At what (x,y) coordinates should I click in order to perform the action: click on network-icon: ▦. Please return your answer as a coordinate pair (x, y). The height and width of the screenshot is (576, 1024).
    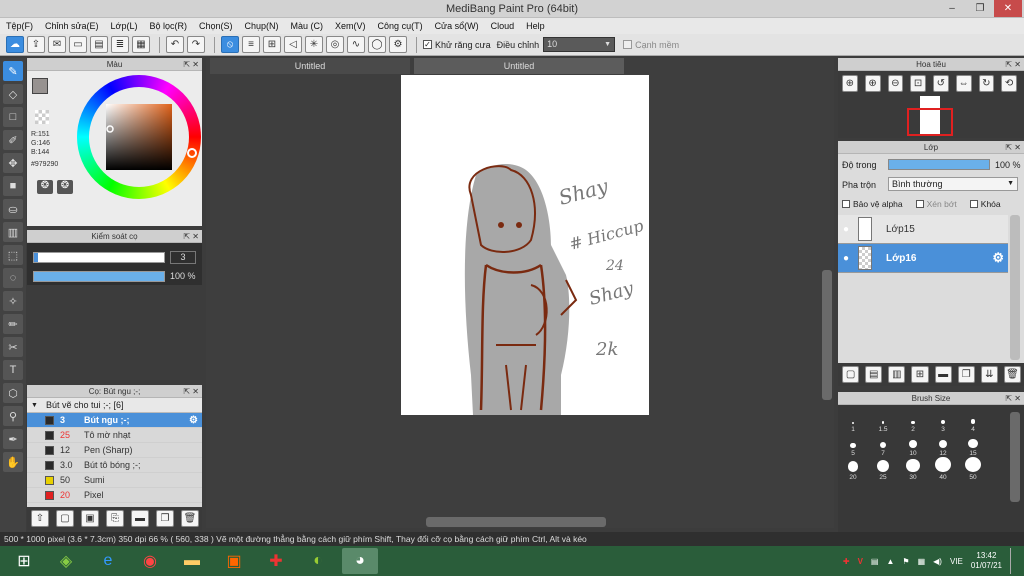
    Looking at the image, I should click on (922, 561).